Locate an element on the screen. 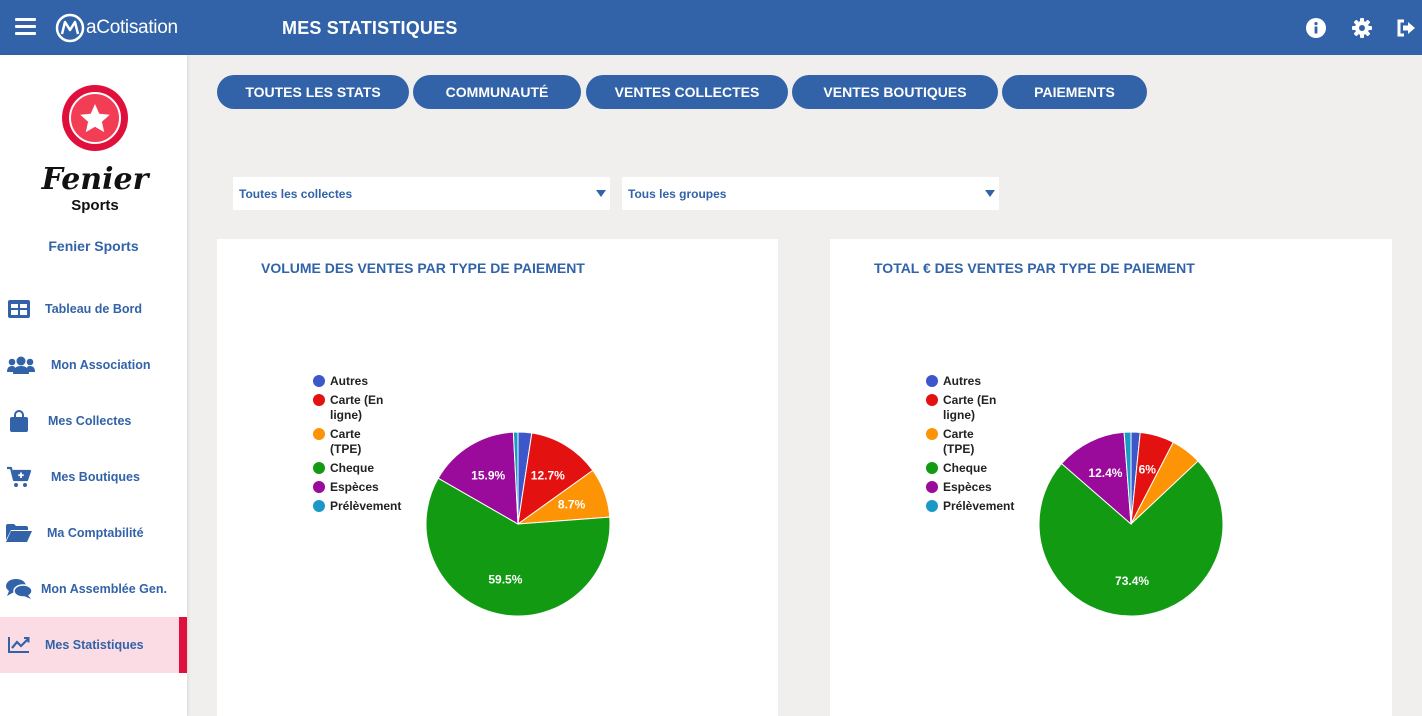 This screenshot has width=1422, height=716. groupes-select-value: Tous les groupes is located at coordinates (677, 194).